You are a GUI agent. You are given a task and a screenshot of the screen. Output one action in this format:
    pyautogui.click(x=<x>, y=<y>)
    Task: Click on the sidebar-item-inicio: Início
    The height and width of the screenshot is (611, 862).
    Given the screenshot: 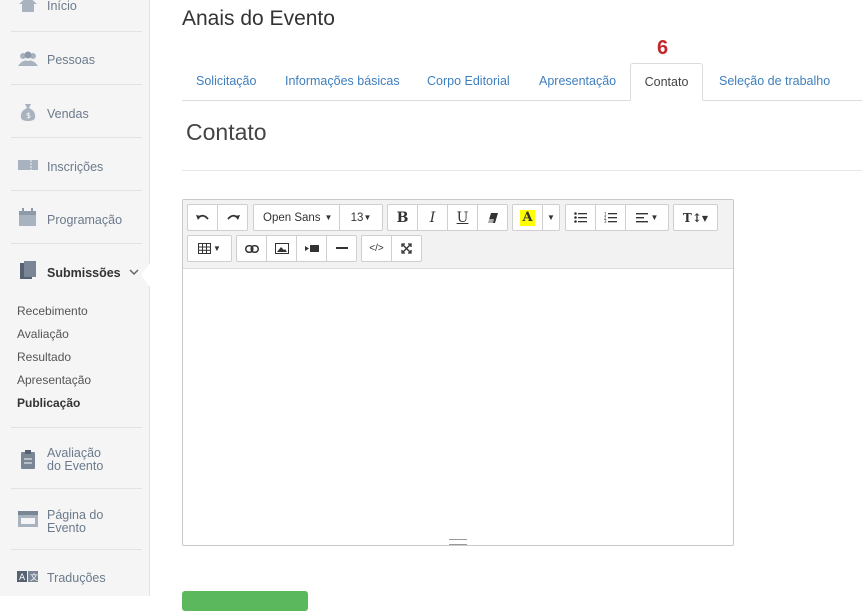 What is the action you would take?
    pyautogui.click(x=74, y=9)
    